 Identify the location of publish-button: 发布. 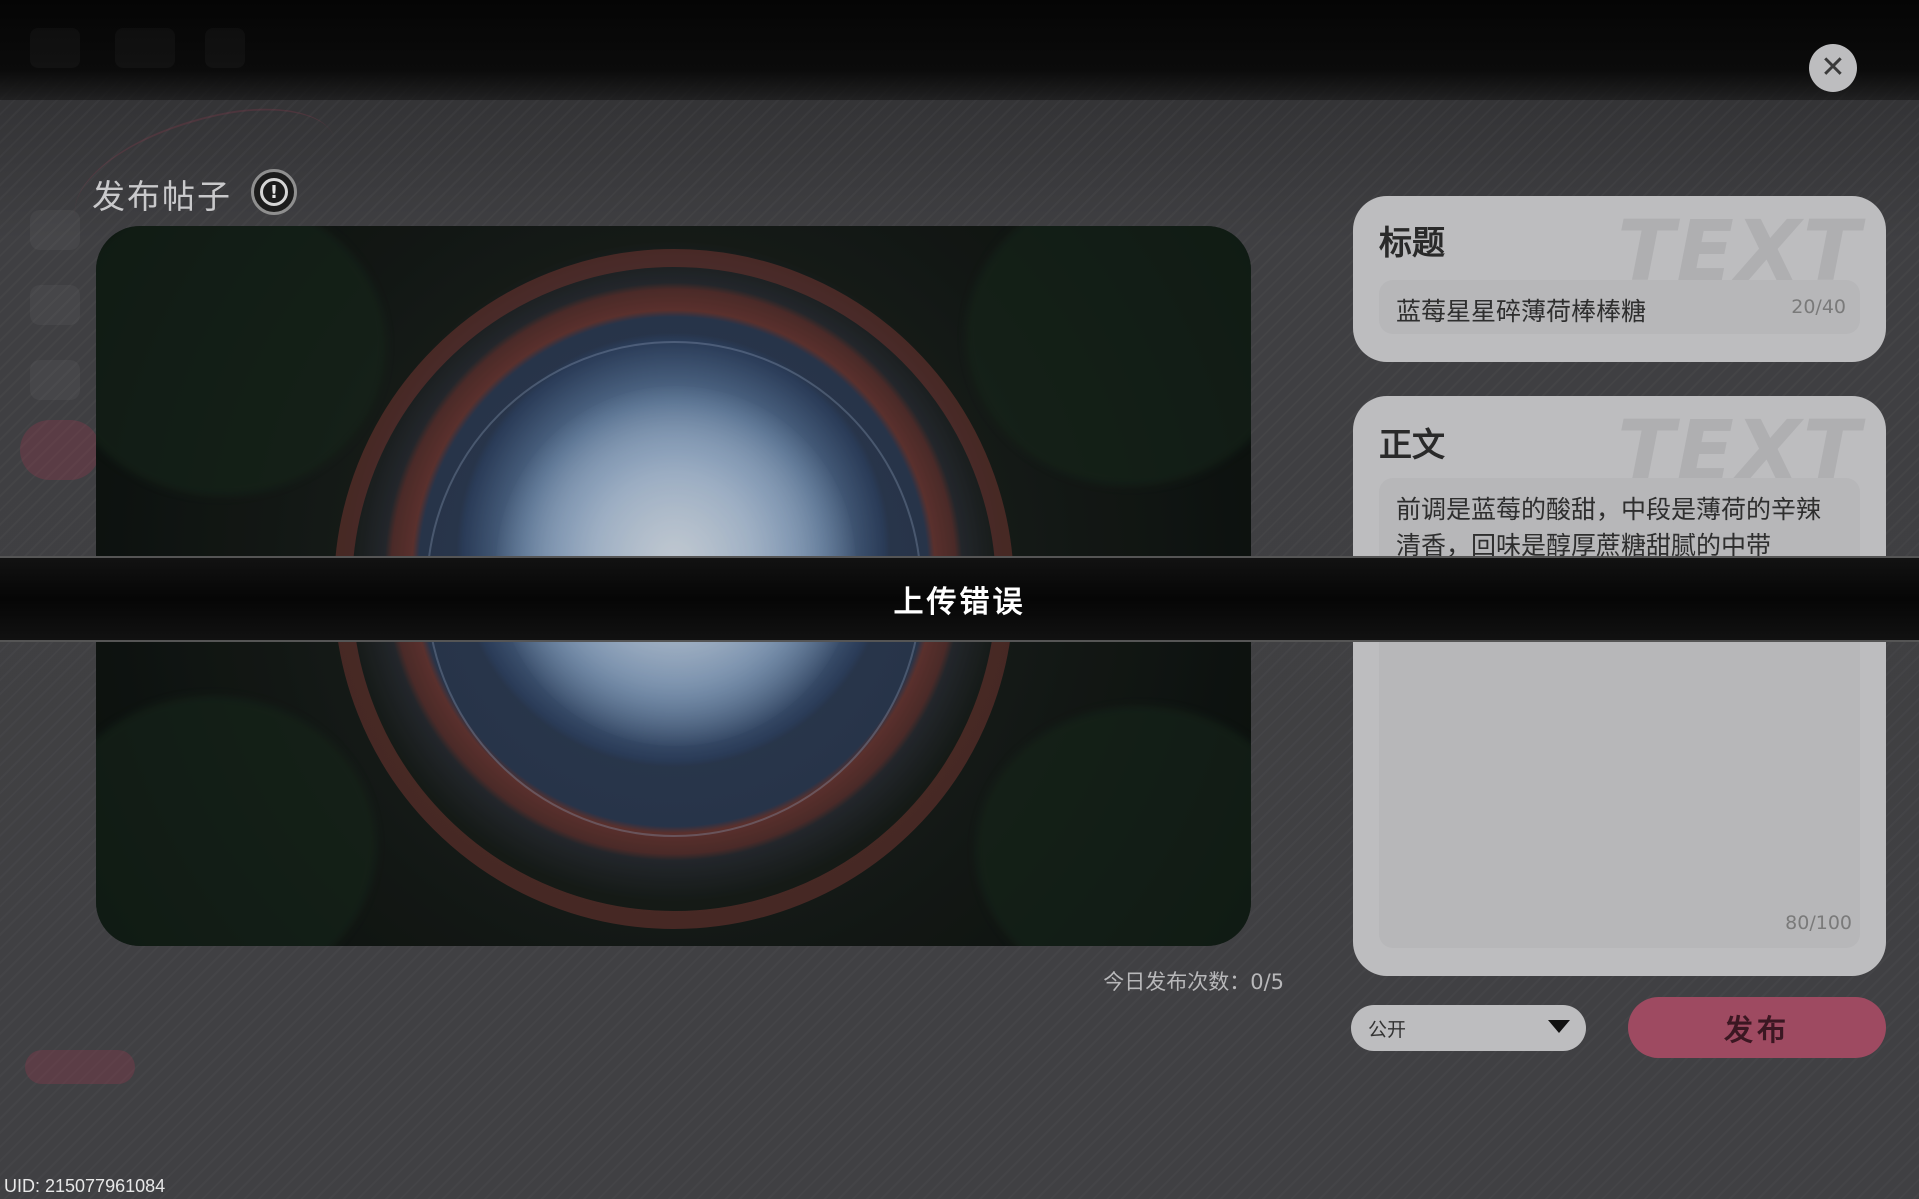
(1757, 1027).